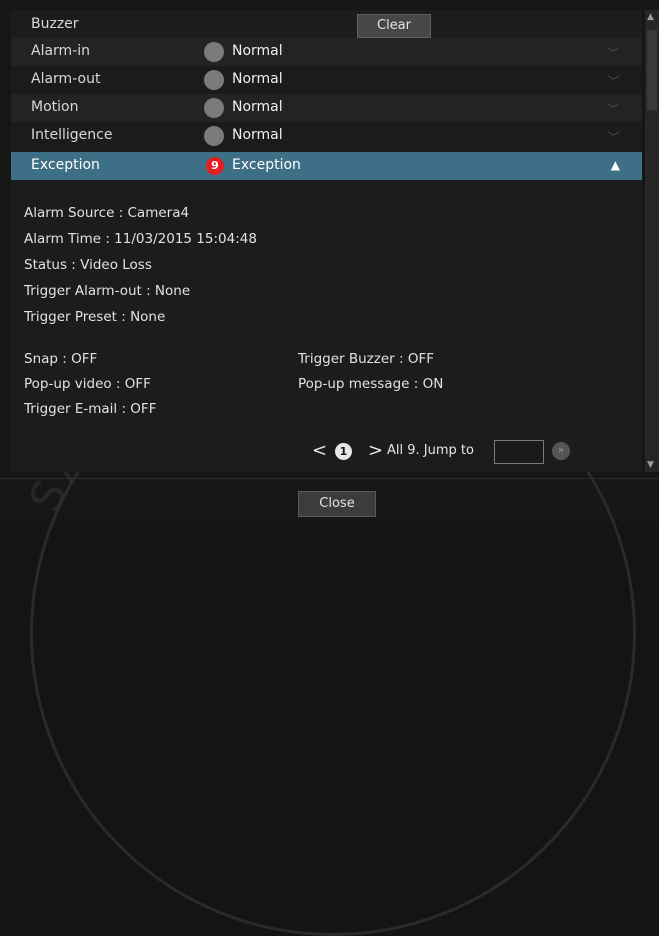 The height and width of the screenshot is (936, 659). What do you see at coordinates (266, 165) in the screenshot?
I see `row-status: Exception` at bounding box center [266, 165].